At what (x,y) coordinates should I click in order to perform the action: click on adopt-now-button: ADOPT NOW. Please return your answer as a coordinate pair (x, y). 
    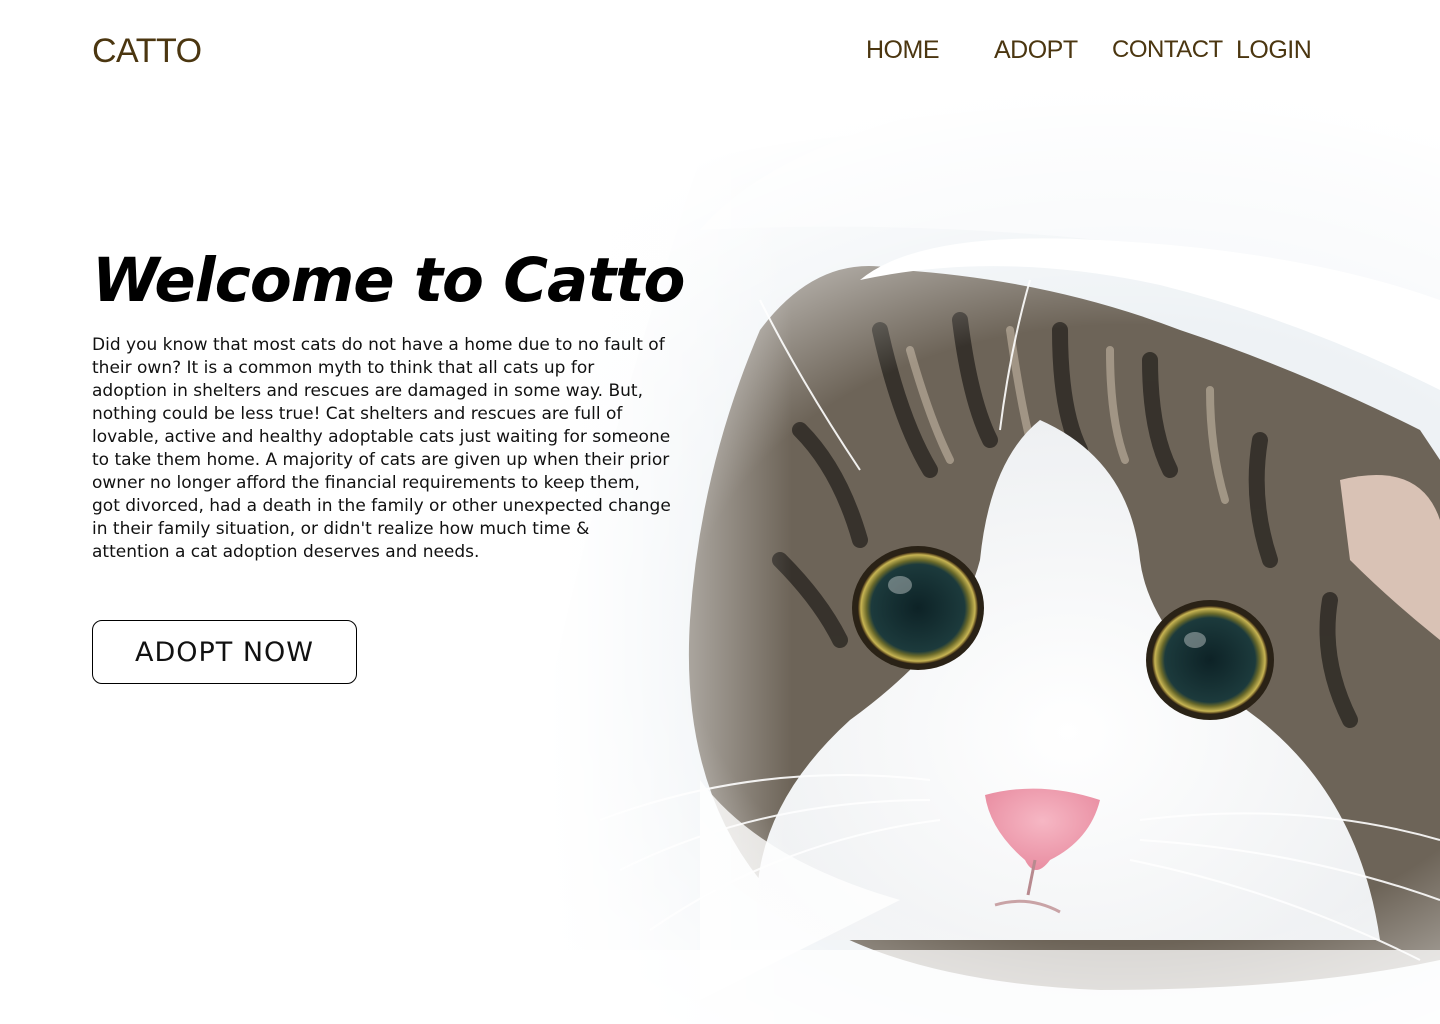
    Looking at the image, I should click on (224, 652).